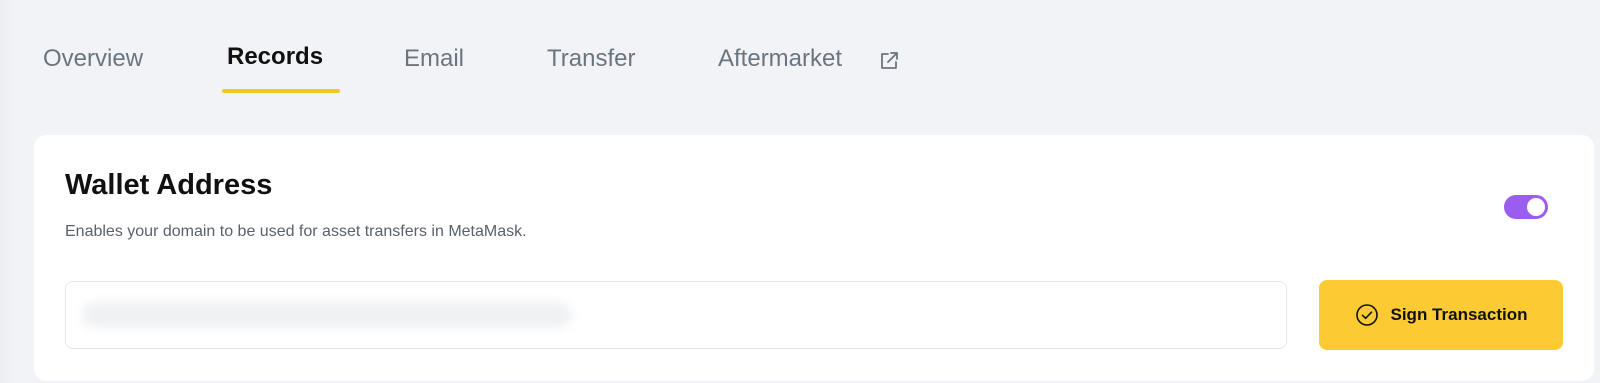  I want to click on wallet-address-title: Wallet Address, so click(169, 185).